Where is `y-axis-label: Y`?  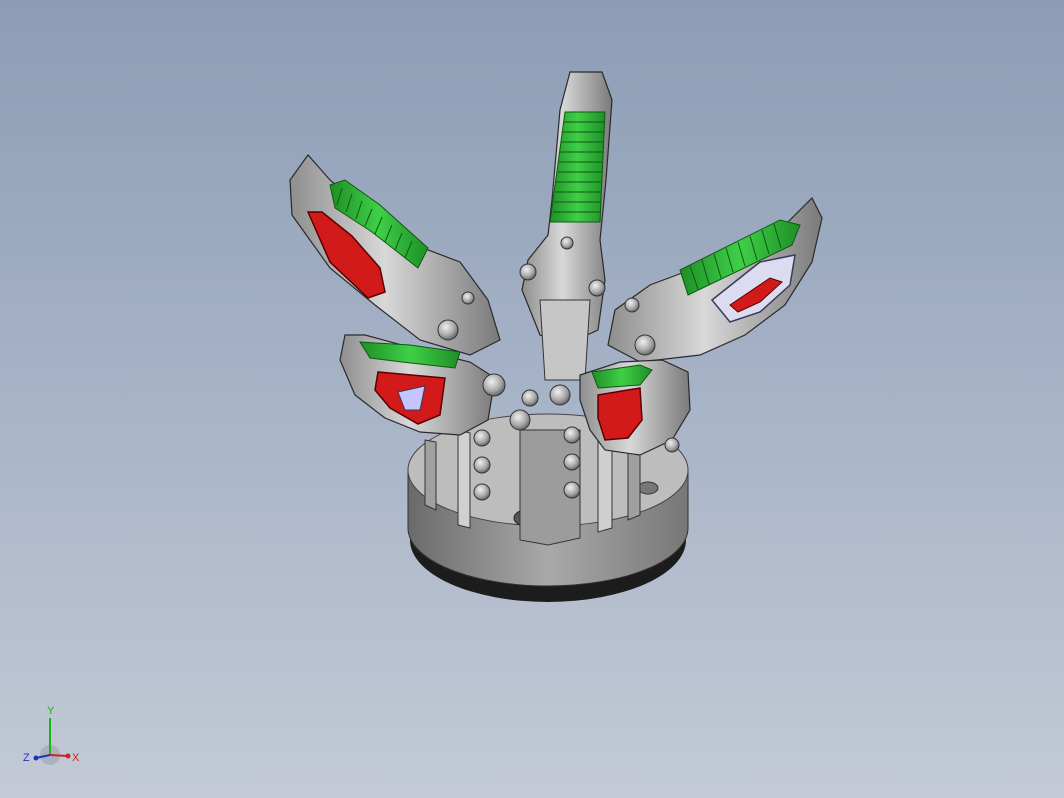 y-axis-label: Y is located at coordinates (51, 711).